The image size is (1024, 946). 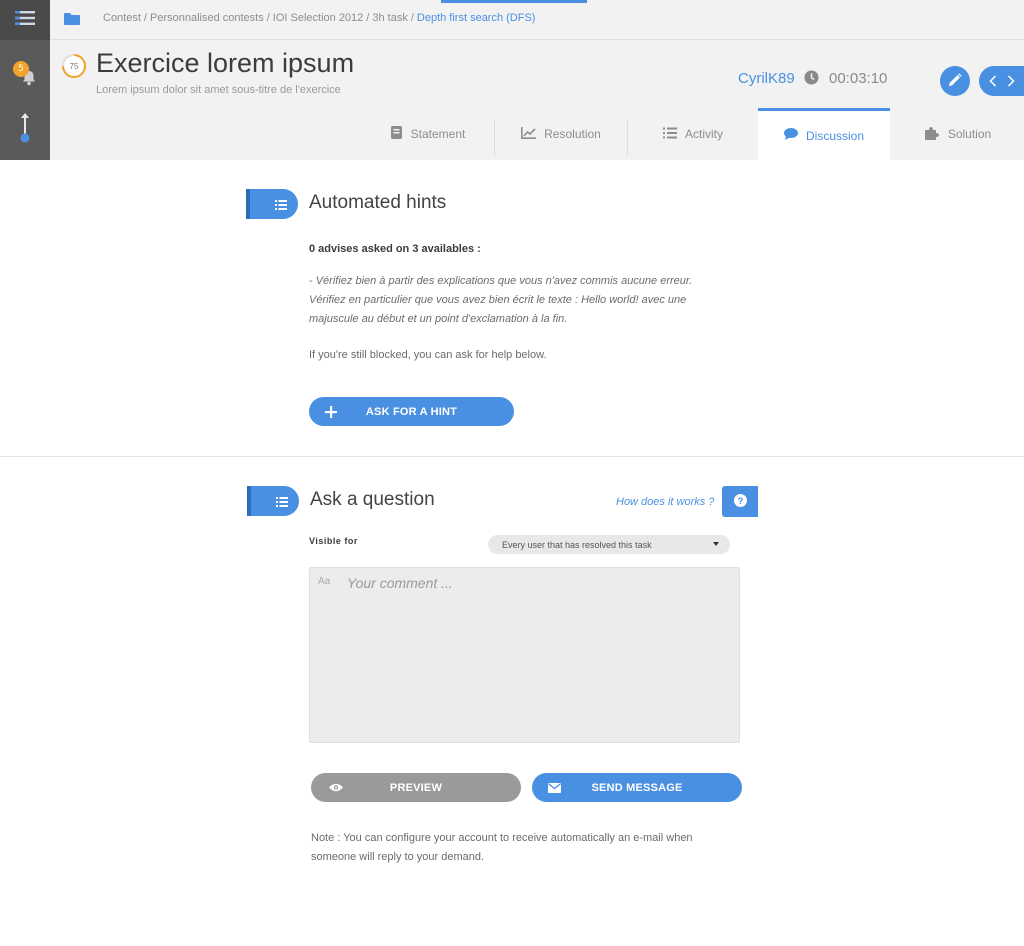 What do you see at coordinates (372, 499) in the screenshot?
I see `question-title: Ask a question` at bounding box center [372, 499].